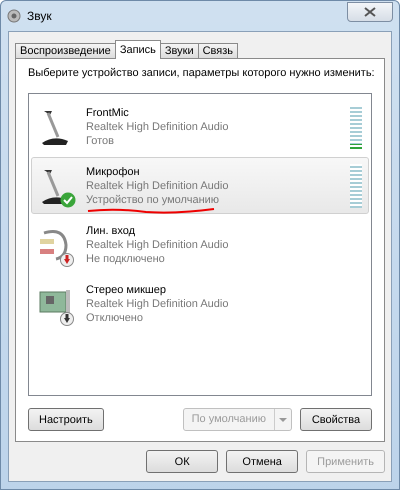  What do you see at coordinates (262, 461) in the screenshot?
I see `dialog-button: Отмена` at bounding box center [262, 461].